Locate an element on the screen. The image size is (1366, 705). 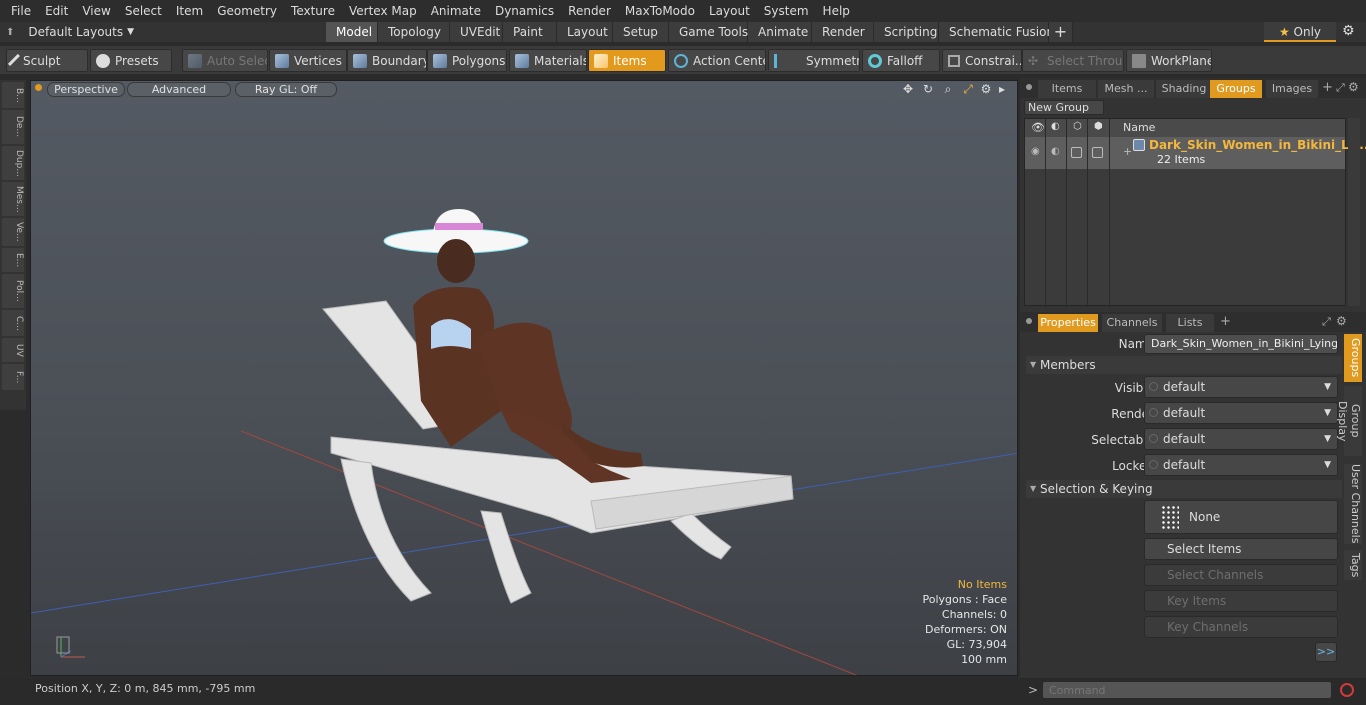
row-eye-icon: ◉ is located at coordinates (1035, 151).